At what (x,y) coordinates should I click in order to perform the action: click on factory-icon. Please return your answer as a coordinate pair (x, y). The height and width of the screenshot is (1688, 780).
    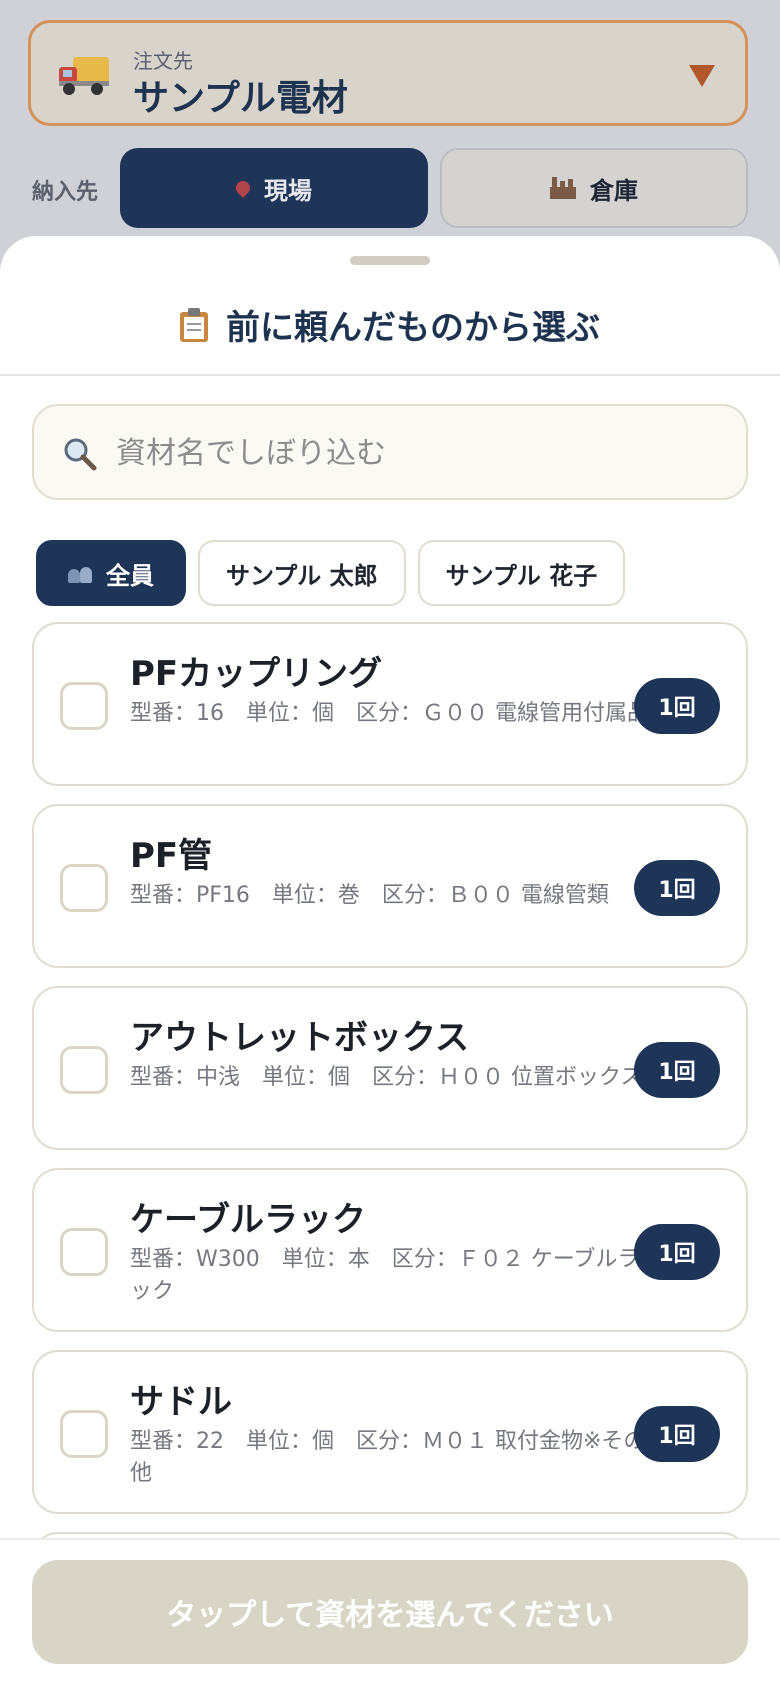
    Looking at the image, I should click on (563, 188).